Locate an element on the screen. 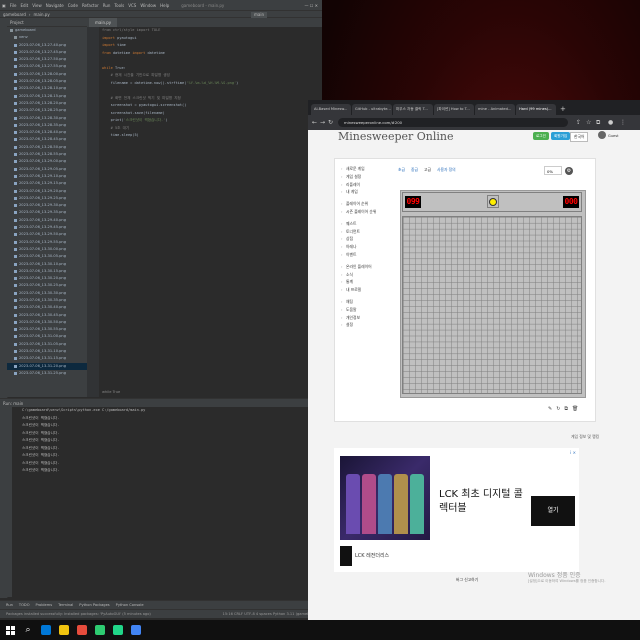  side-menu-item: 도움말 is located at coordinates (368, 310).